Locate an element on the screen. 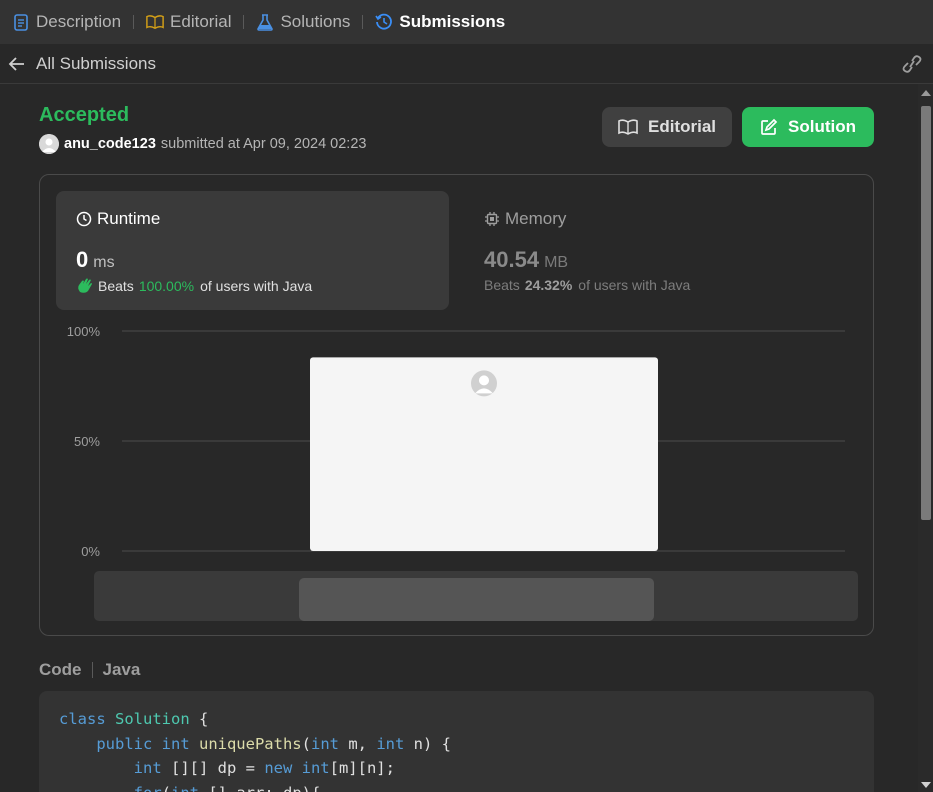 The image size is (933, 792). memory-value: 40.54 MB is located at coordinates (526, 260).